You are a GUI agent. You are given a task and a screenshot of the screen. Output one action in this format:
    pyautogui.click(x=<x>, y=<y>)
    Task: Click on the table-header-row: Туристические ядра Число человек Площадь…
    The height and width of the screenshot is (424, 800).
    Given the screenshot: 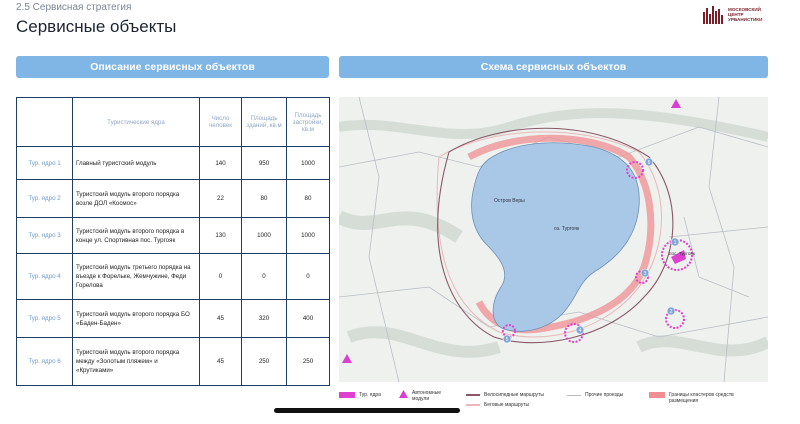 What is the action you would take?
    pyautogui.click(x=173, y=122)
    